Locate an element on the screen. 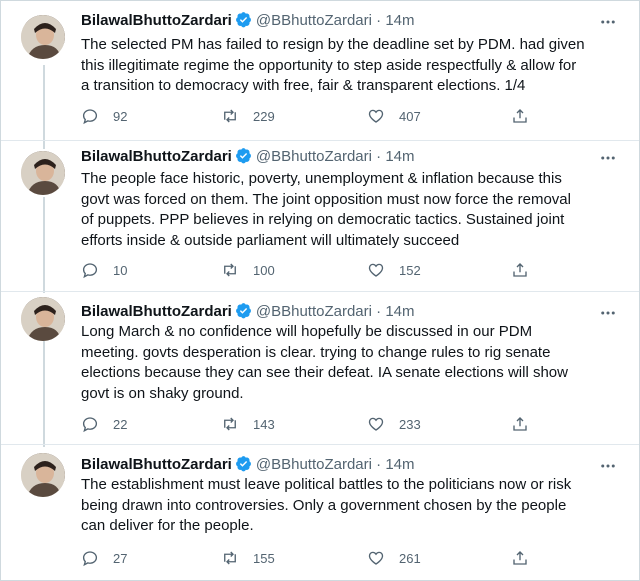 The image size is (640, 581). retweet-button: 143 is located at coordinates (248, 424).